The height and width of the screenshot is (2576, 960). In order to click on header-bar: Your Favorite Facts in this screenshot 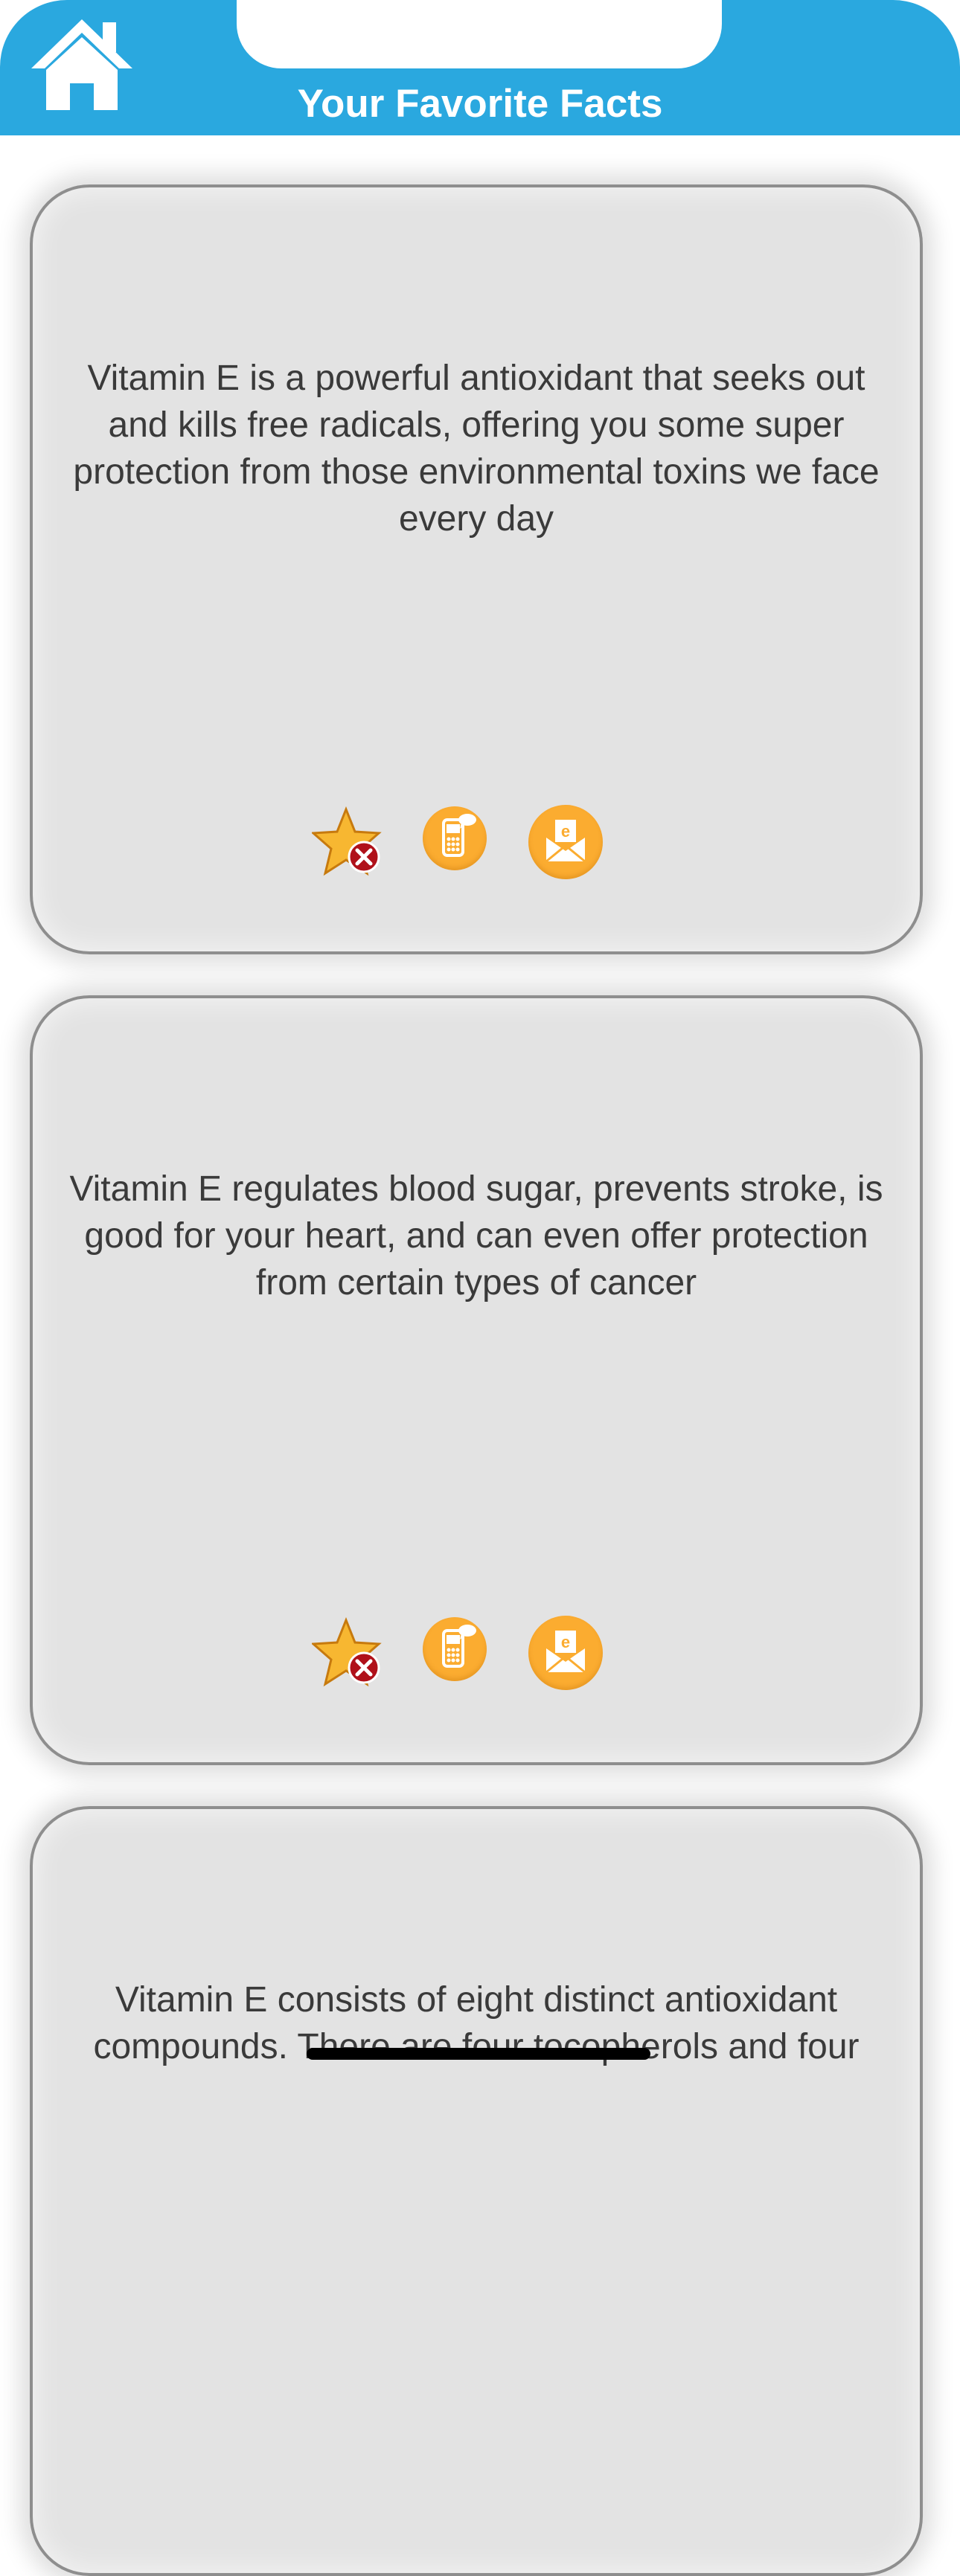, I will do `click(480, 67)`.